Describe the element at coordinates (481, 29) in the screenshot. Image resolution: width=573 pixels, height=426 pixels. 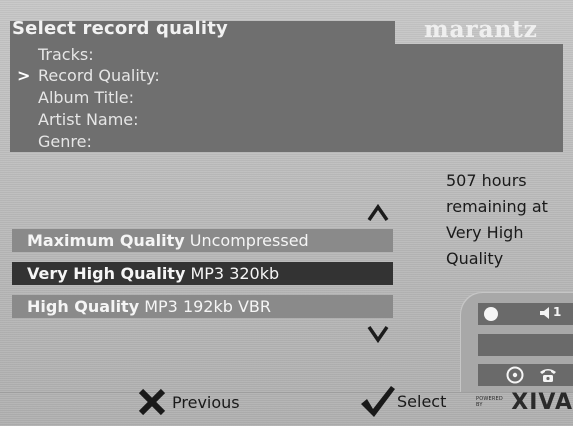
I see `brand-logo: marantz` at that location.